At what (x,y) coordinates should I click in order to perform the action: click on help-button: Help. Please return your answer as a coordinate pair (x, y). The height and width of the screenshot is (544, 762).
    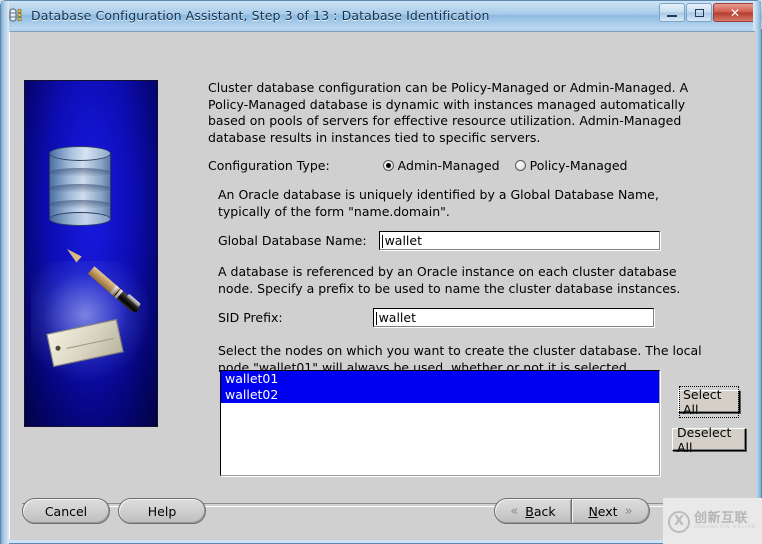
    Looking at the image, I should click on (162, 511).